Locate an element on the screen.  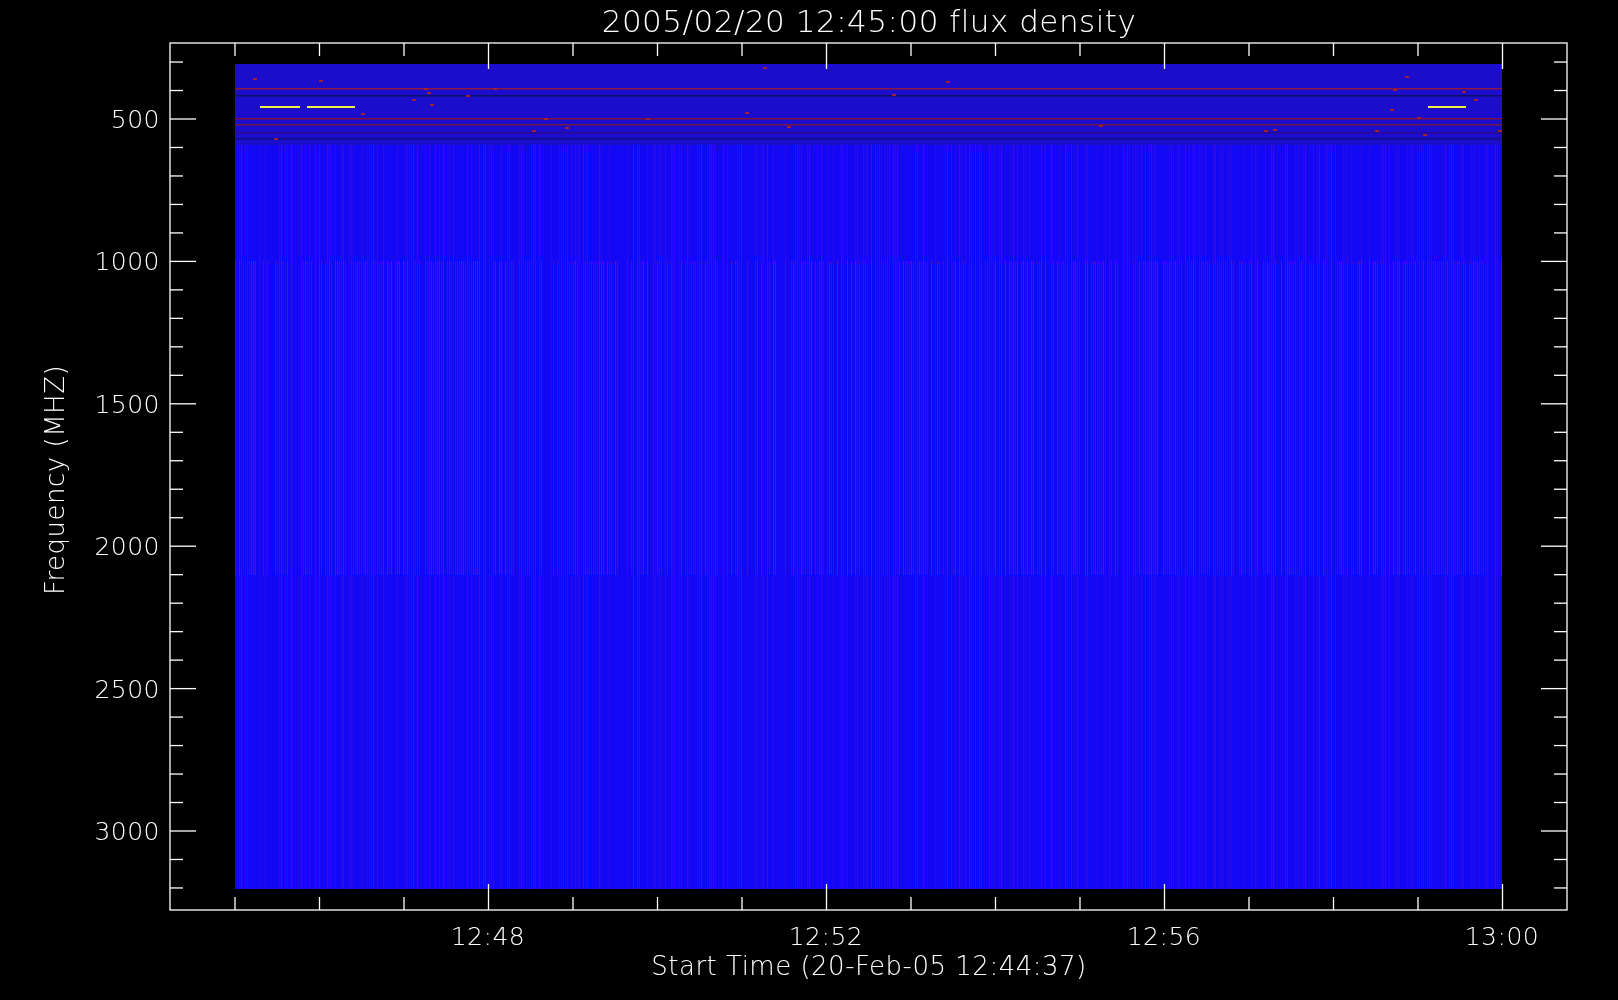
x-axis-title: Start Time (20-Feb-05 12:44:37) is located at coordinates (869, 966).